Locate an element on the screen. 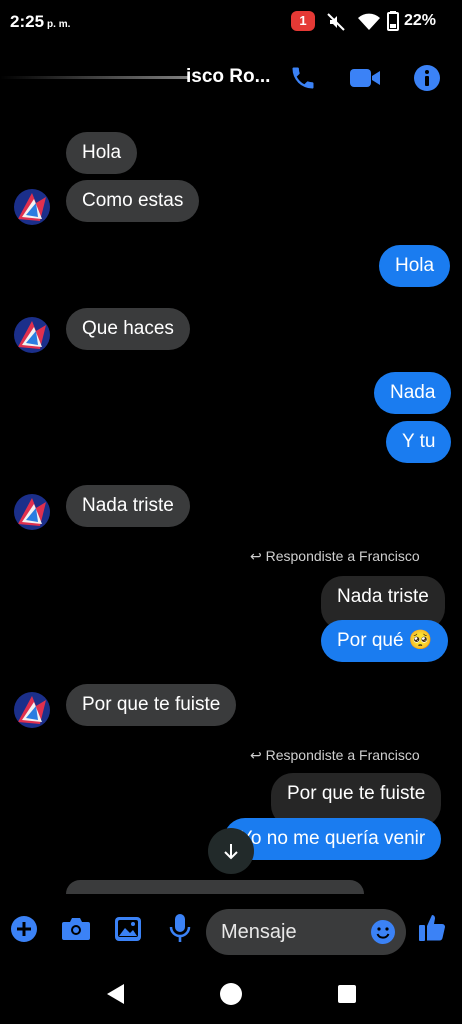 The height and width of the screenshot is (1024, 462). phone-icon is located at coordinates (303, 78).